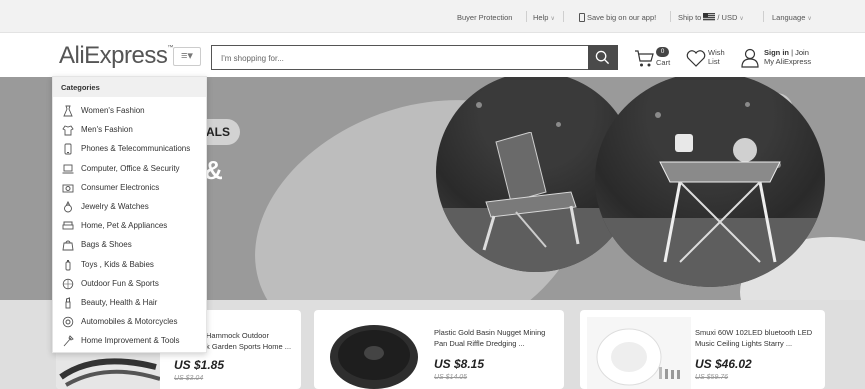 The height and width of the screenshot is (389, 865). I want to click on language-menu: Language ∨, so click(792, 17).